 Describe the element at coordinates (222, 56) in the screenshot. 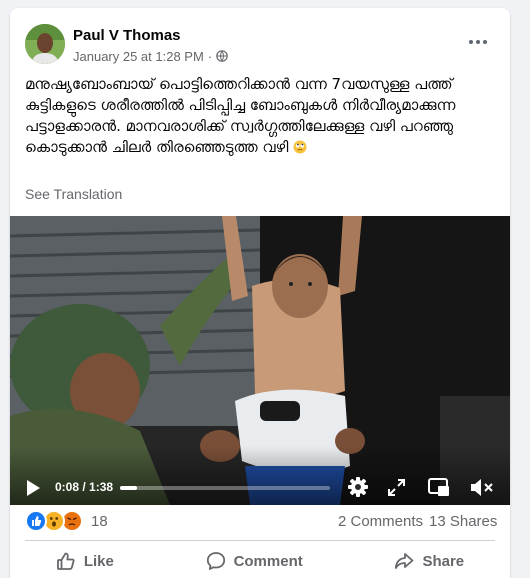

I see `globe-icon` at that location.